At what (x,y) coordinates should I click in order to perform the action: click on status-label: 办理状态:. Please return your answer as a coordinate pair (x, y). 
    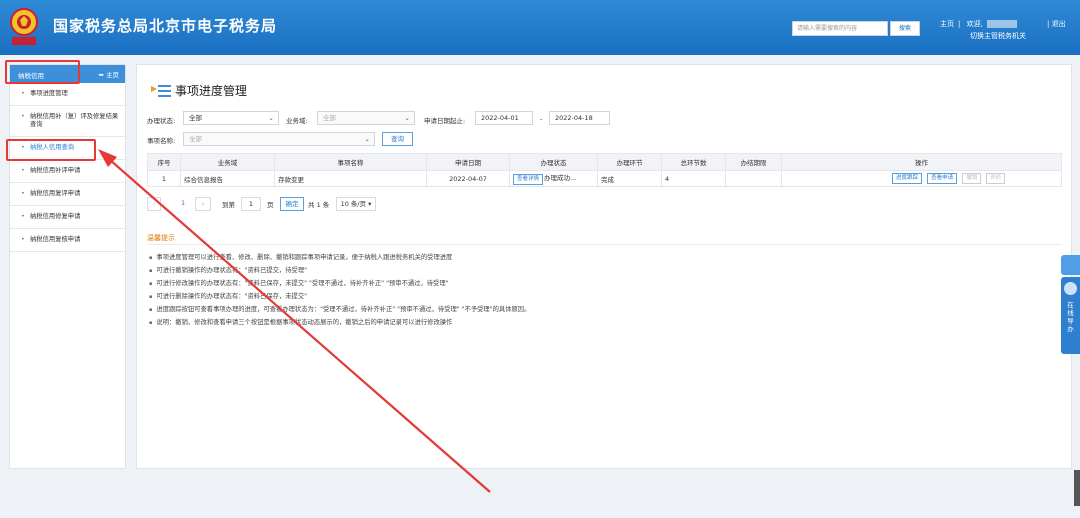
    Looking at the image, I should click on (161, 121).